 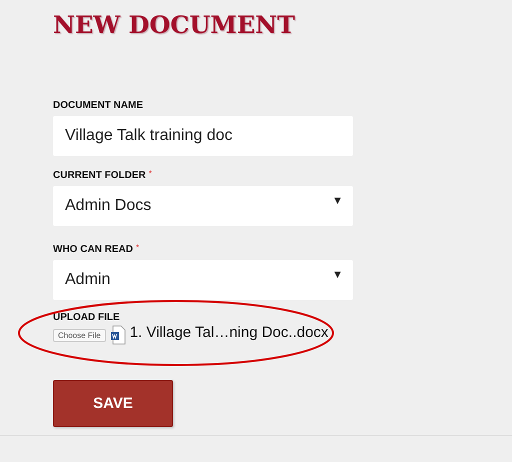 I want to click on select-field: Admin Docs ▼, so click(x=203, y=206).